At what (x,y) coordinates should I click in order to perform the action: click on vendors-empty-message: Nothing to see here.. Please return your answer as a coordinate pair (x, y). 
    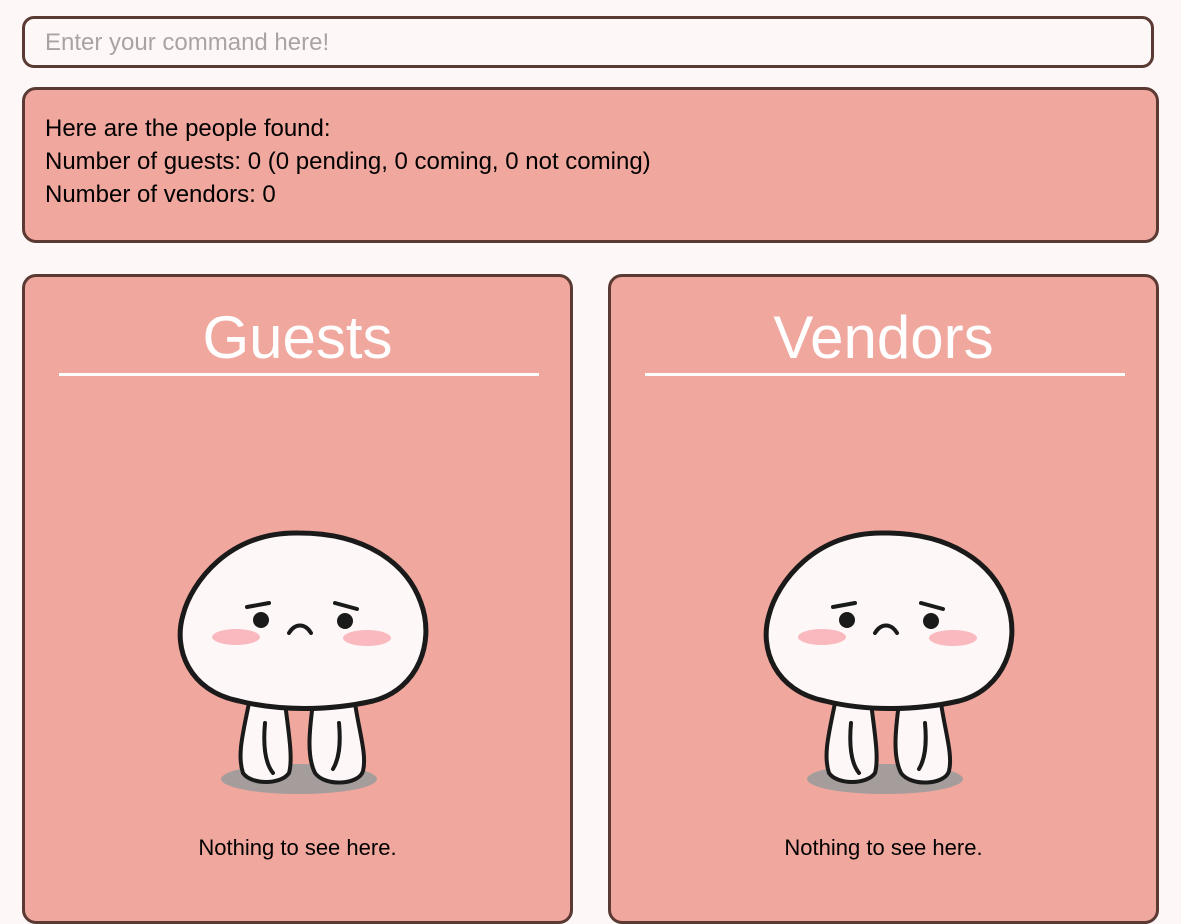
    Looking at the image, I should click on (883, 847).